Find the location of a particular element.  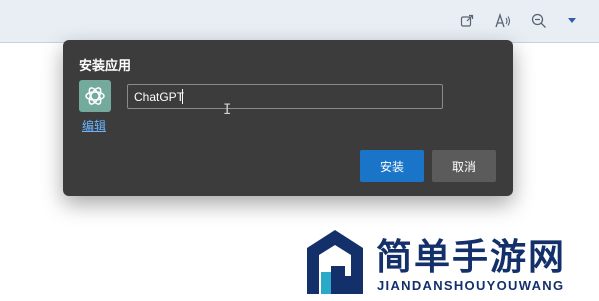

ibeam-cursor-icon: I is located at coordinates (227, 110).